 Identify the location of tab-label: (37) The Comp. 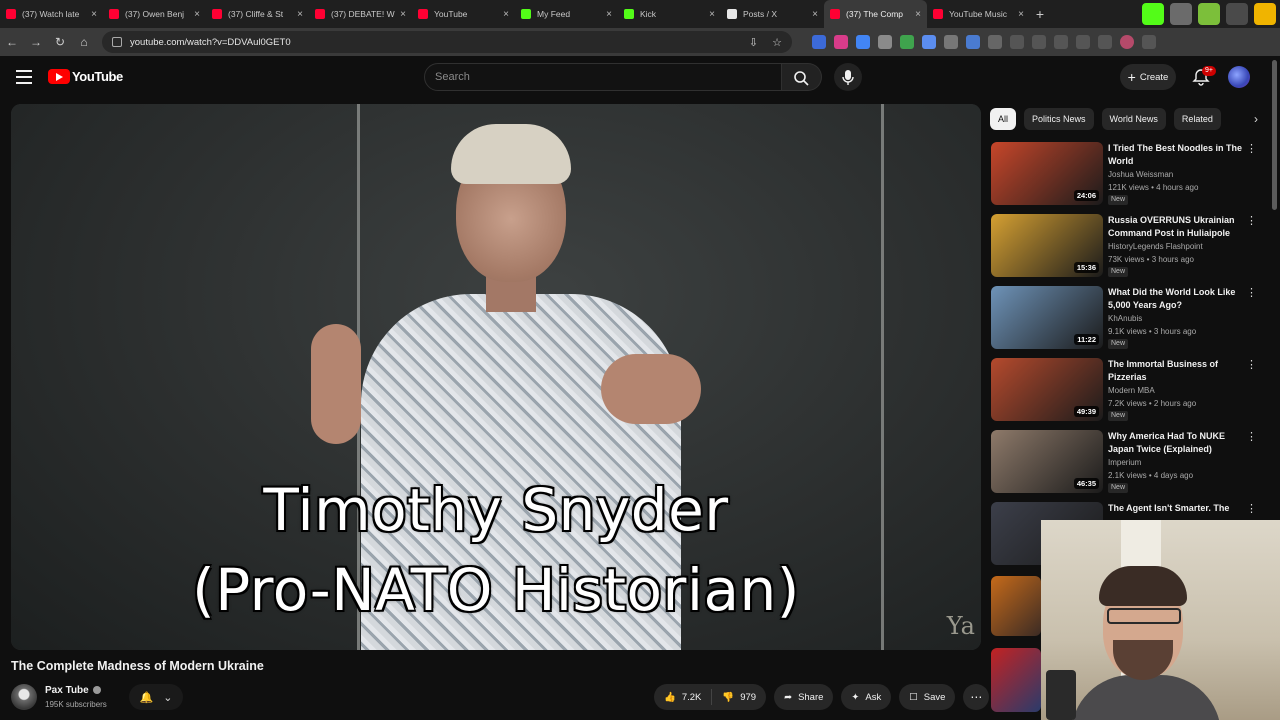
(875, 14).